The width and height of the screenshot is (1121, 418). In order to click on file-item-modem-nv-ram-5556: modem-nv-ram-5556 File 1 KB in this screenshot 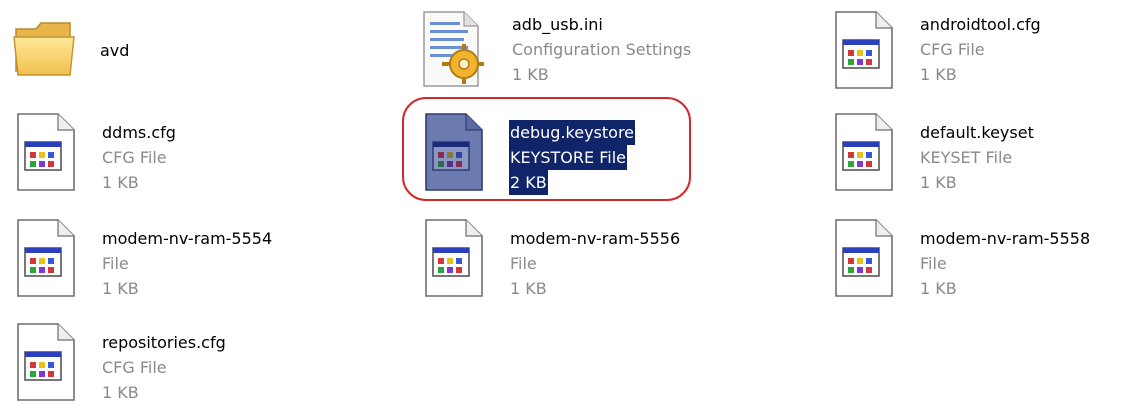, I will do `click(587, 266)`.